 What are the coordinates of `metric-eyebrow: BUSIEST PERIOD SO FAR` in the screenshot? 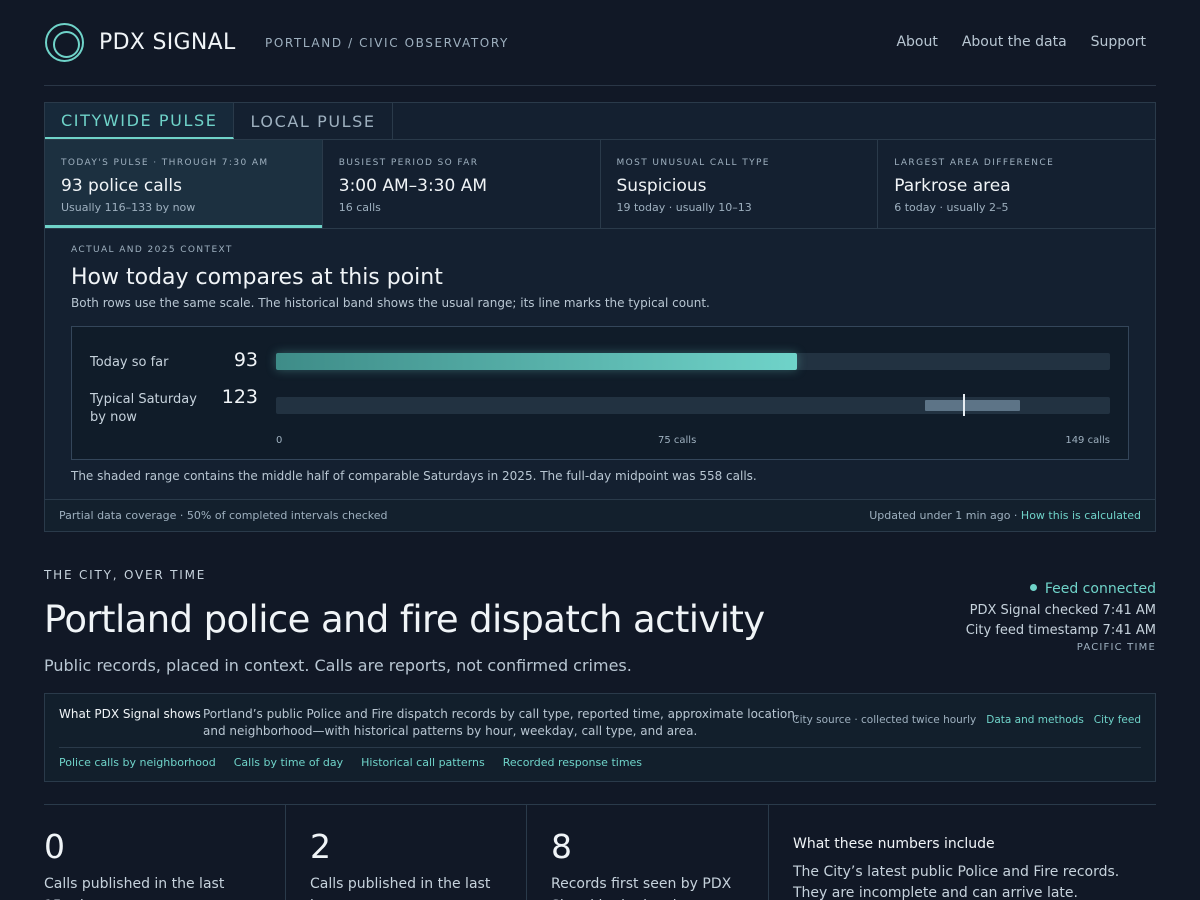 It's located at (408, 163).